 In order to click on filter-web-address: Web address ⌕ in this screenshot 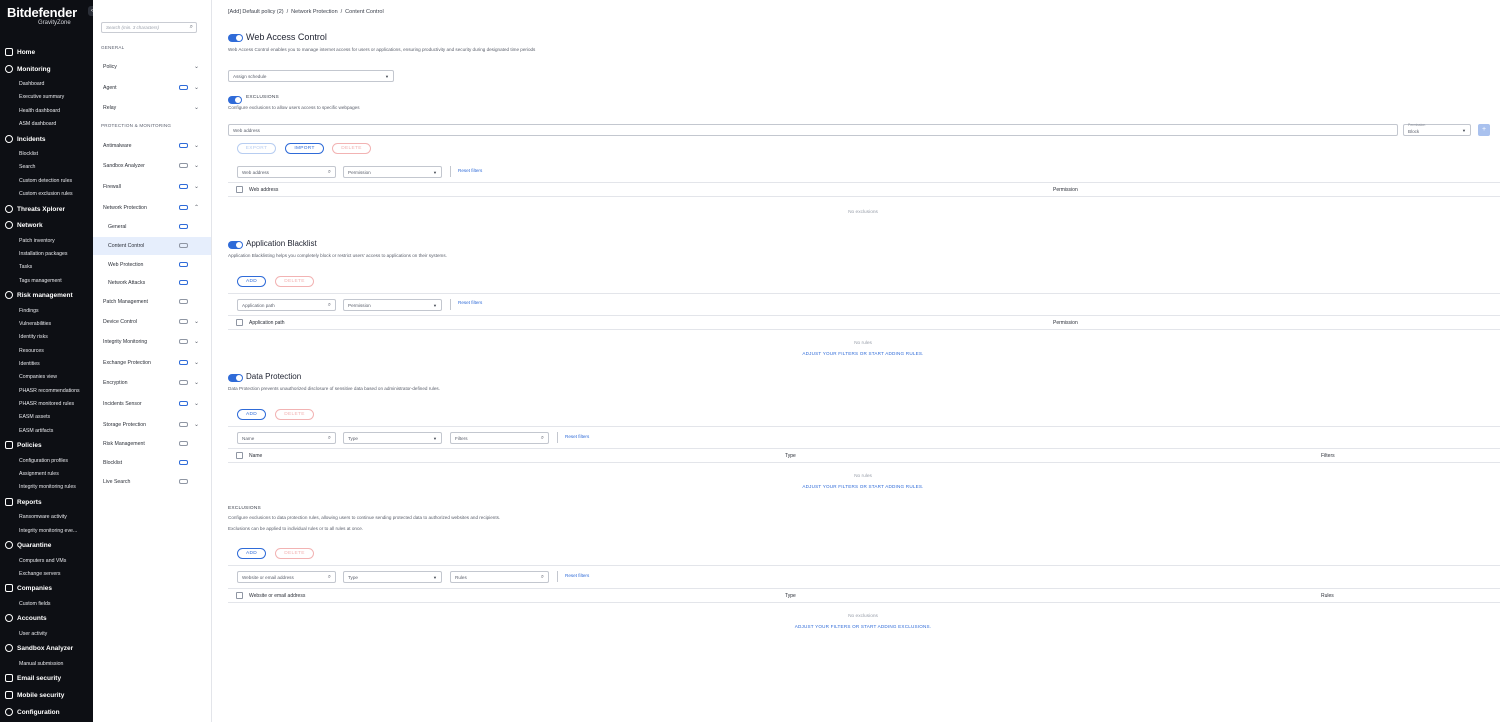, I will do `click(286, 172)`.